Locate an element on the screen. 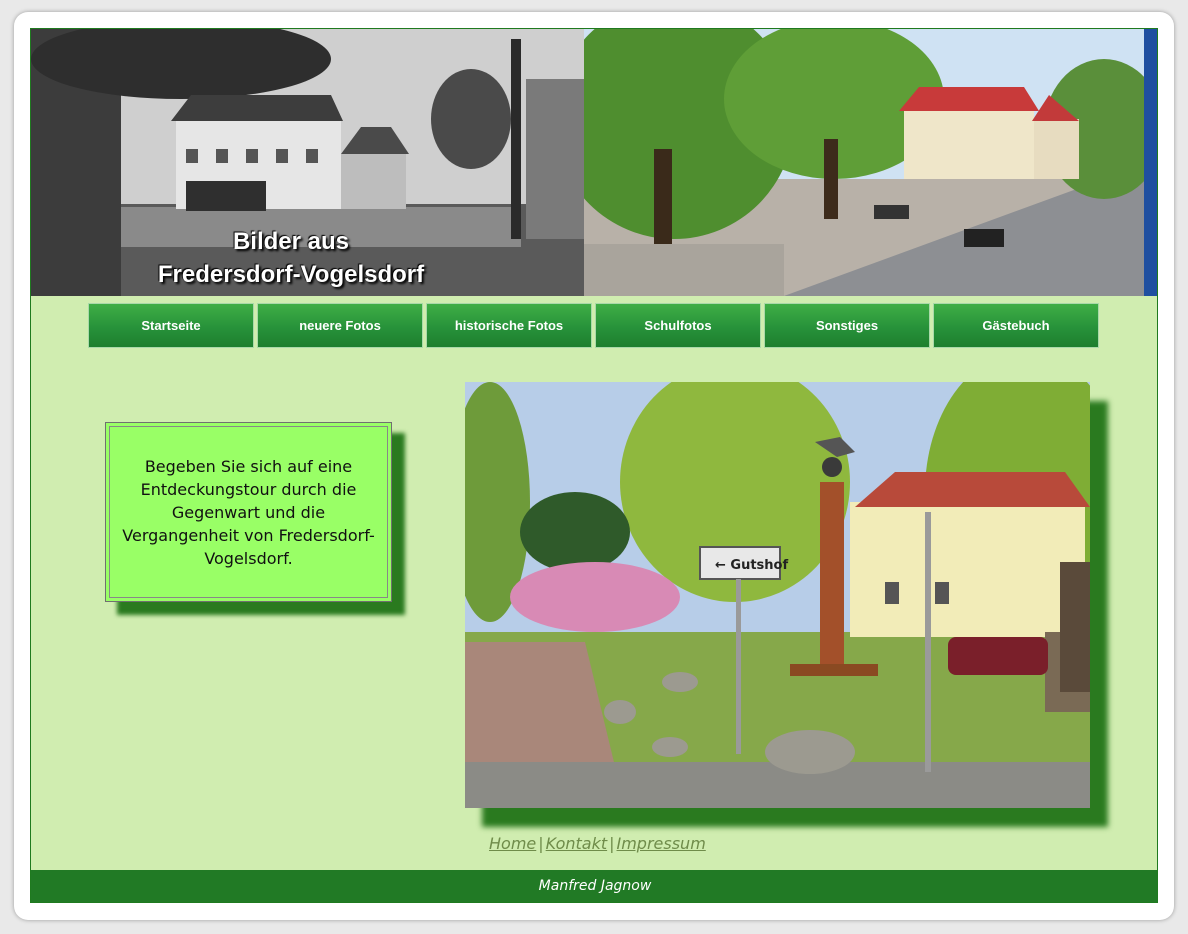 Image resolution: width=1188 pixels, height=934 pixels. nav-startseite: Startseite is located at coordinates (171, 325).